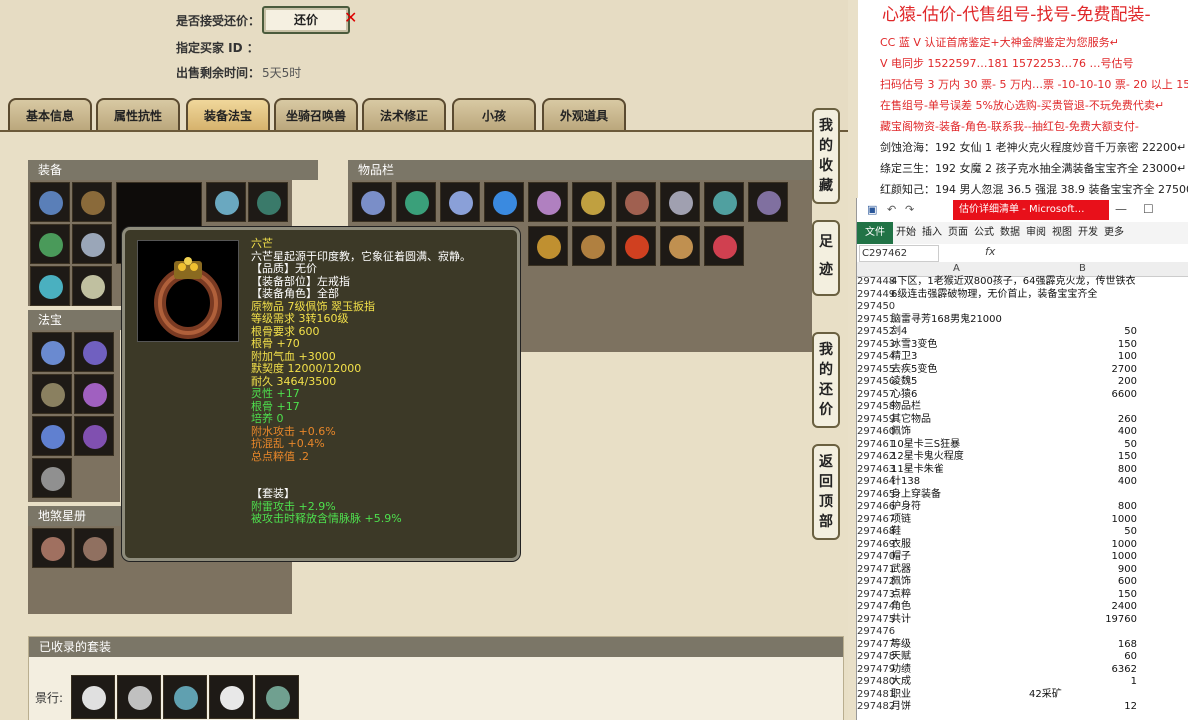 Image resolution: width=1188 pixels, height=720 pixels. Describe the element at coordinates (914, 345) in the screenshot. I see `cell-a: 冰雪3变色` at that location.